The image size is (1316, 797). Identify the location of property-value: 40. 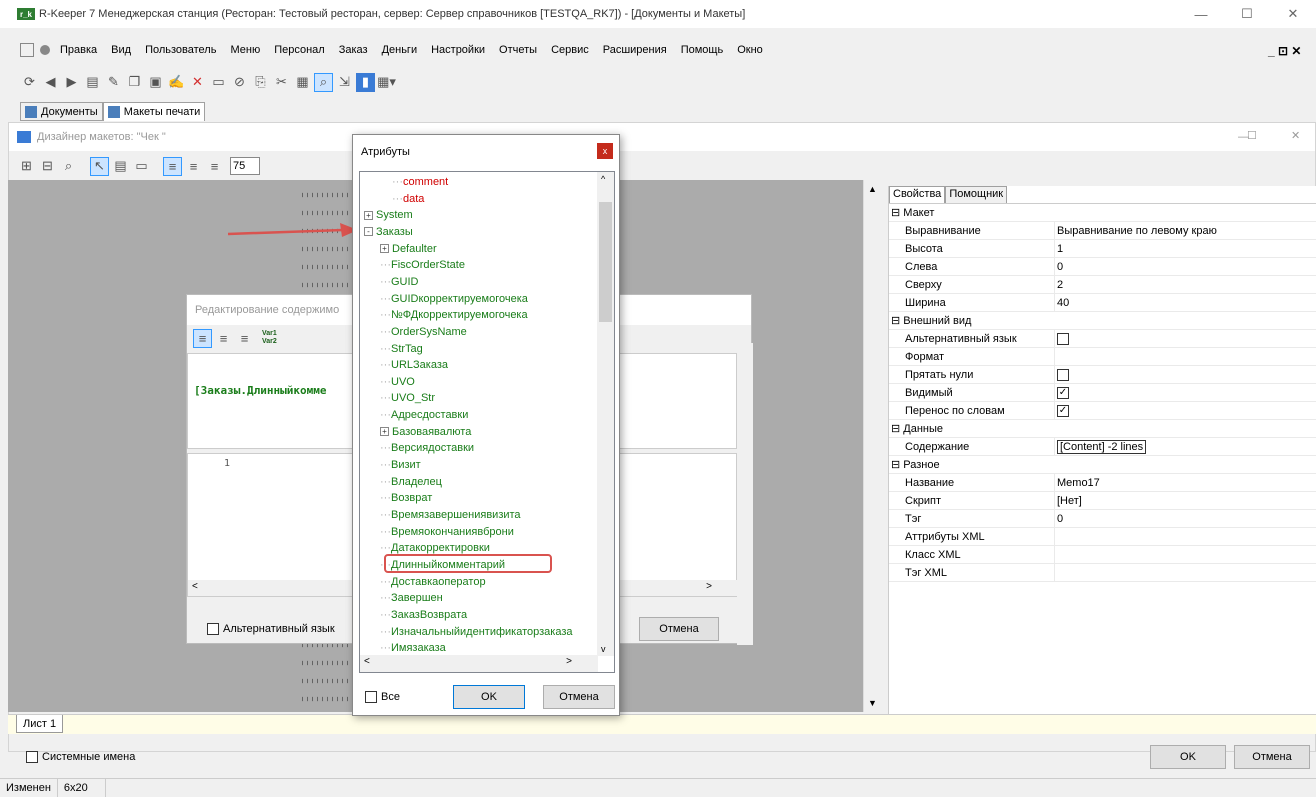
(1185, 302).